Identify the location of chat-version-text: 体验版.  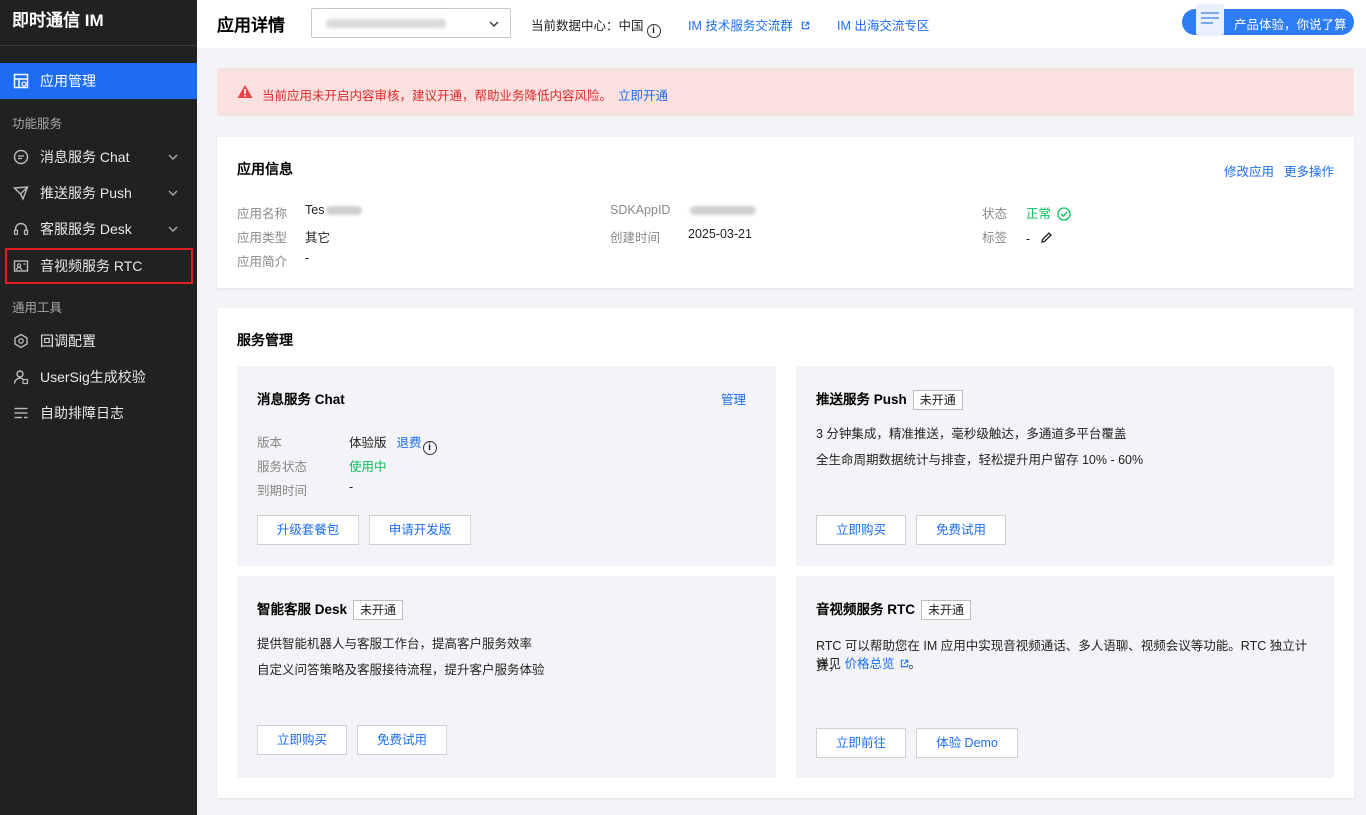
(368, 443).